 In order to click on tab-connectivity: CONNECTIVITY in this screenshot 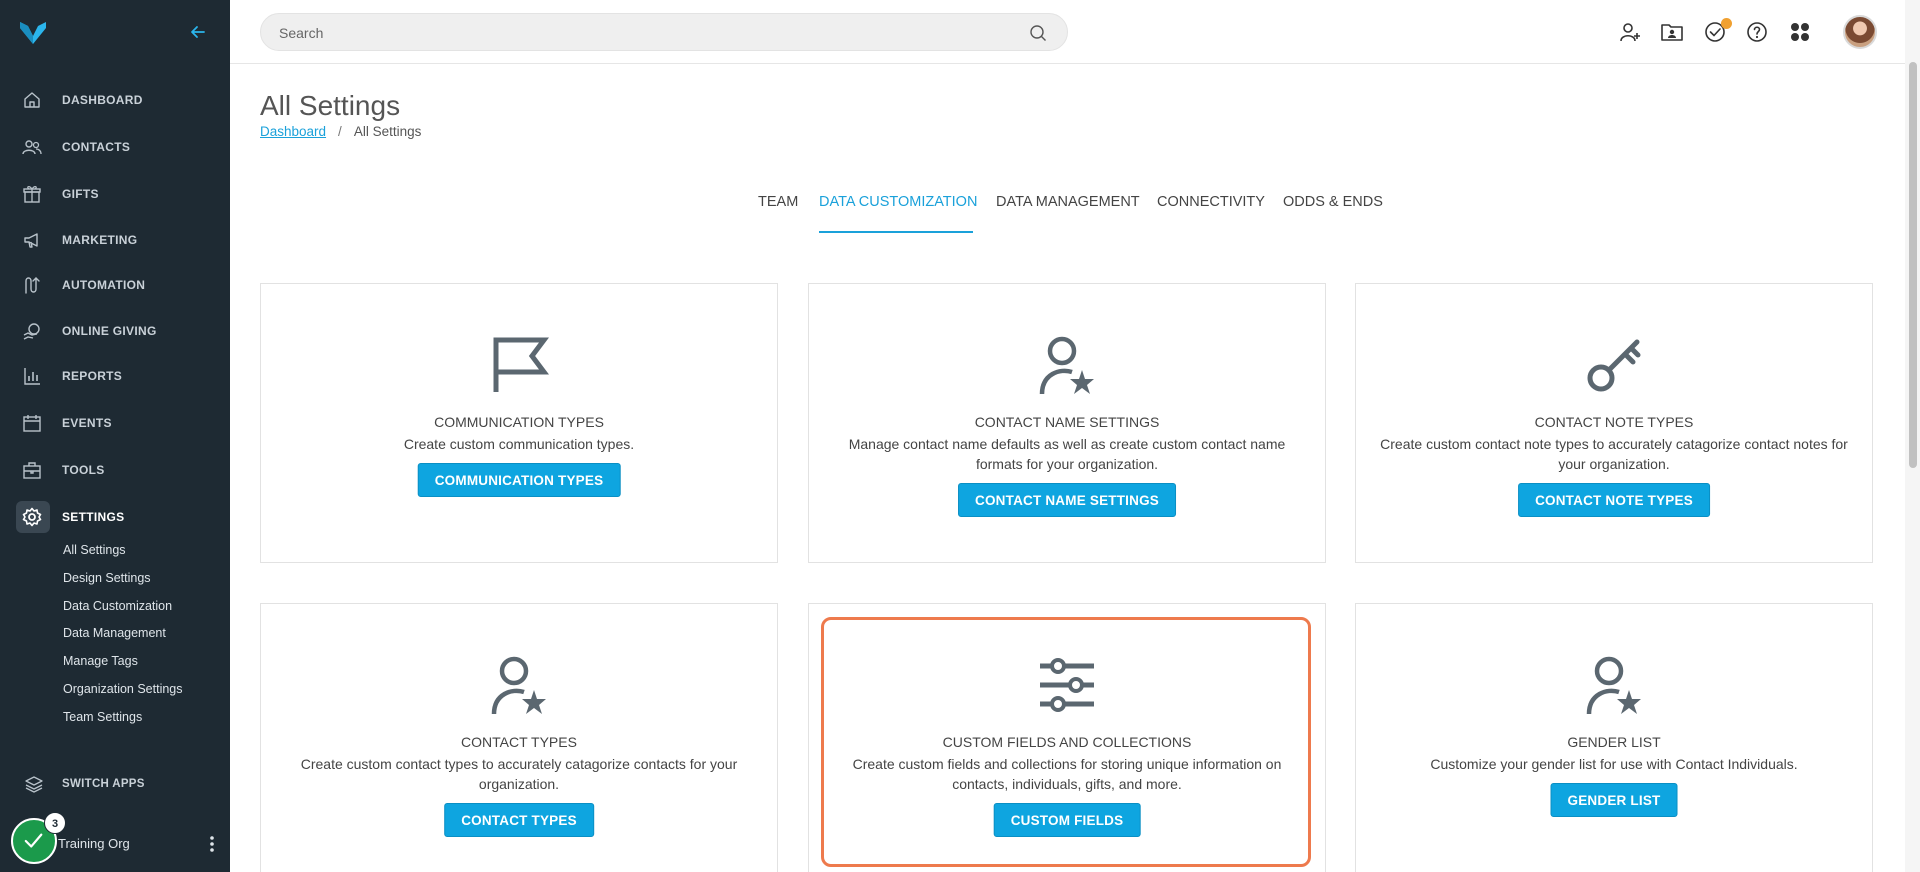, I will do `click(1211, 202)`.